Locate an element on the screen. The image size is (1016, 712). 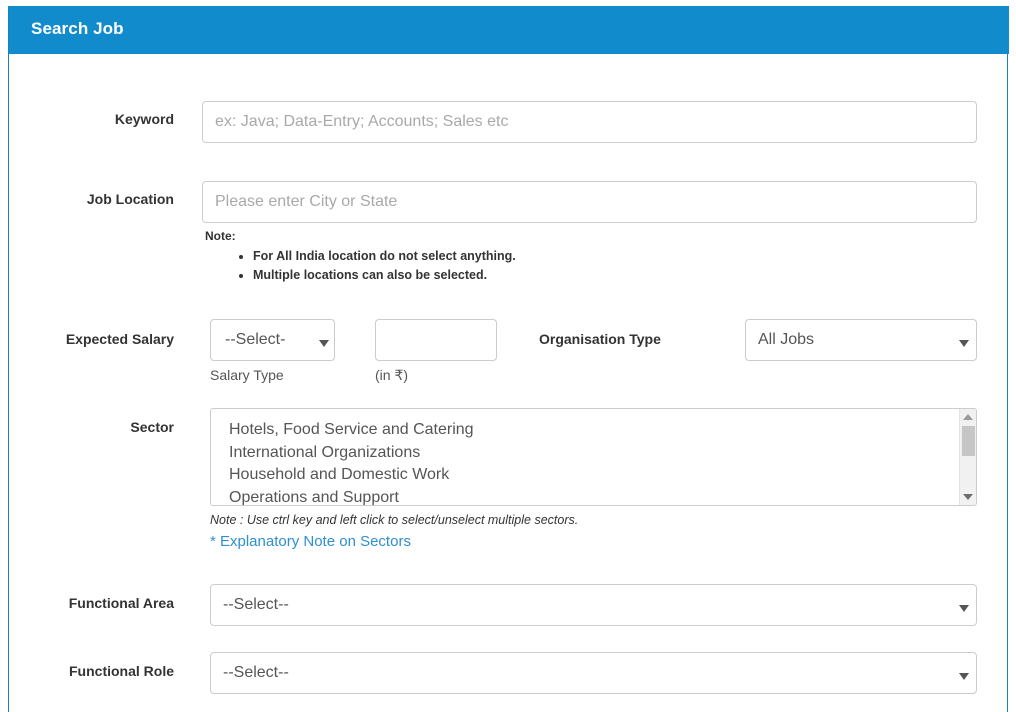
sector-label: Sector is located at coordinates (152, 427).